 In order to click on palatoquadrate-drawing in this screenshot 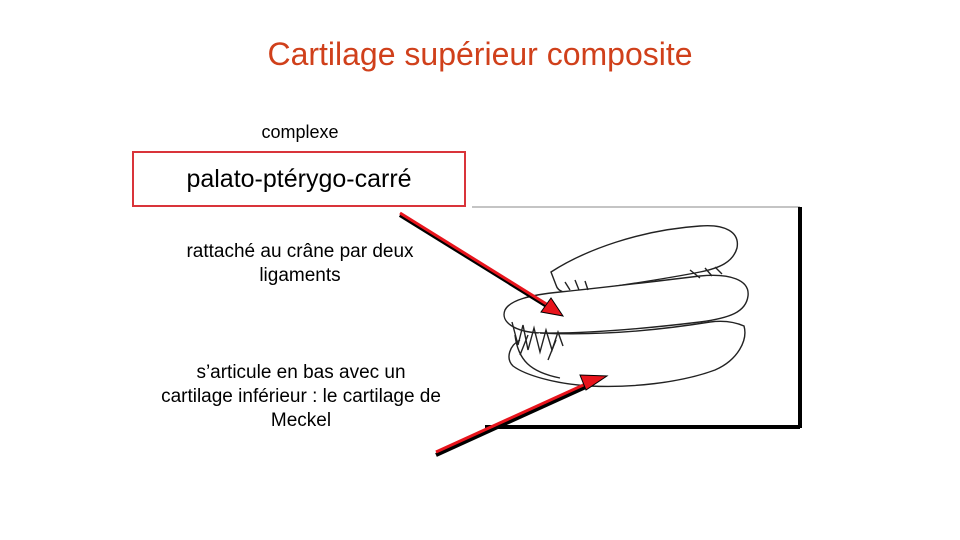, I will do `click(626, 306)`.